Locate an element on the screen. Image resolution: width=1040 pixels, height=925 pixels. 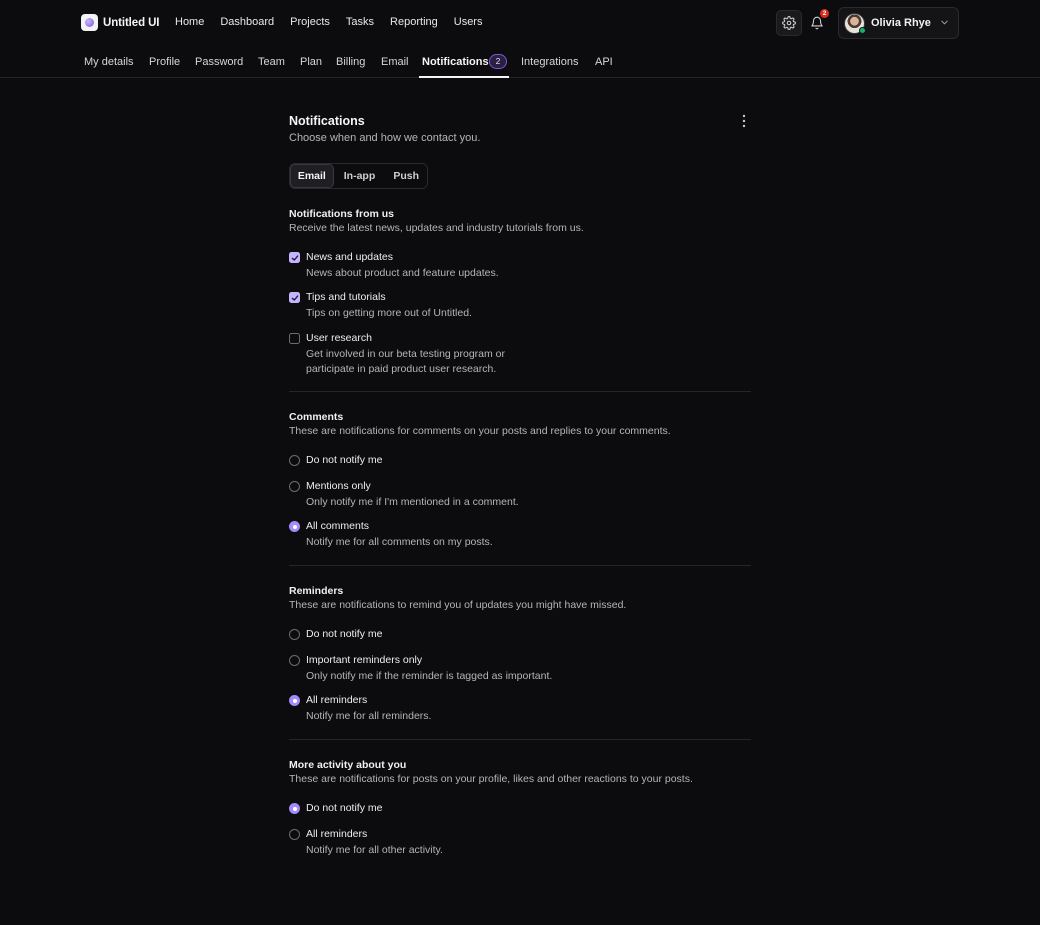
section-title-comments: Comments is located at coordinates (316, 417).